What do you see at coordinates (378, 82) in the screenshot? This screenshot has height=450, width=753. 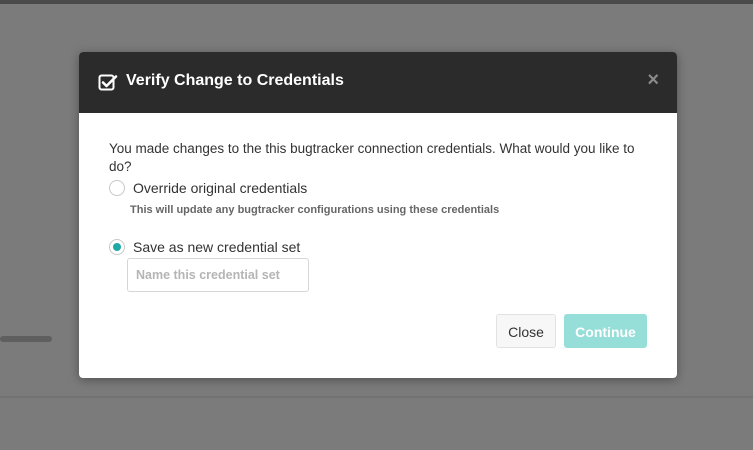 I see `dialog-header: Verify Change to Credentials ×` at bounding box center [378, 82].